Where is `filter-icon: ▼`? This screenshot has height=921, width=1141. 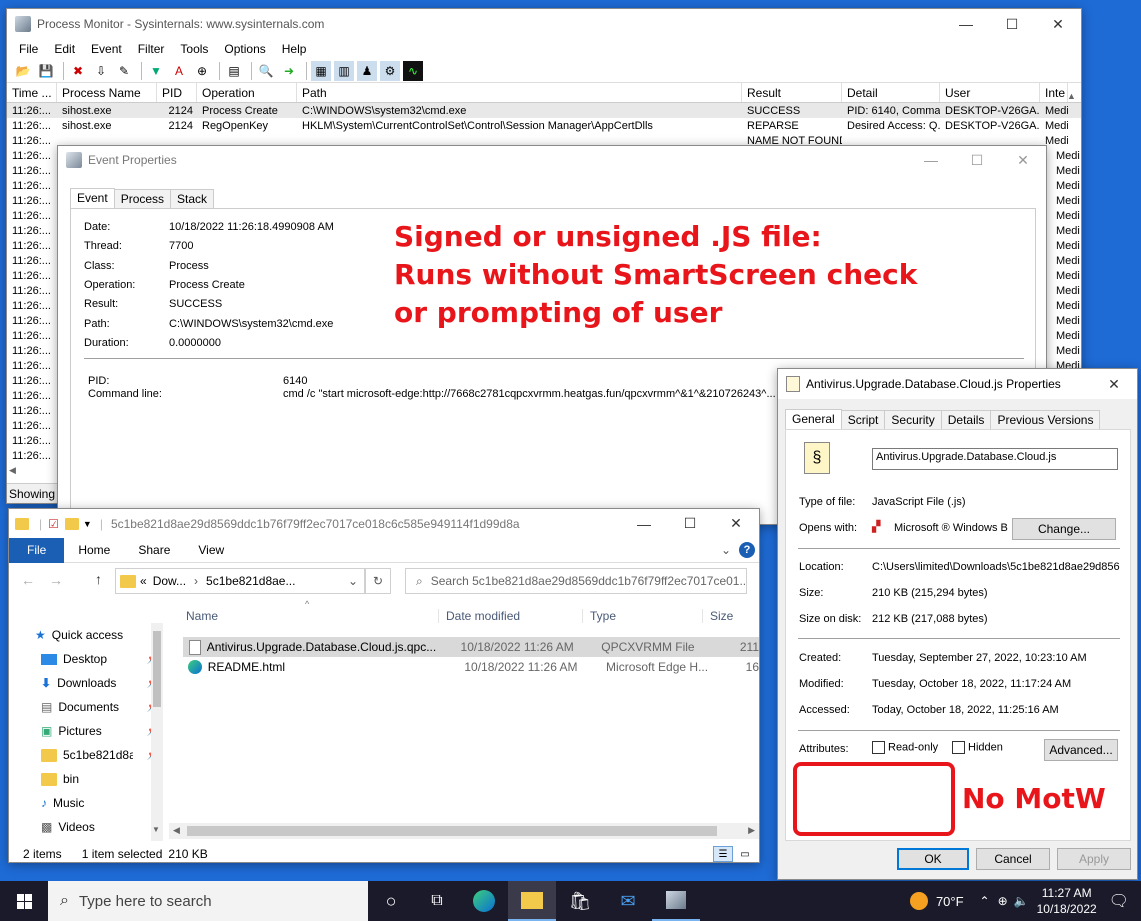 filter-icon: ▼ is located at coordinates (156, 71).